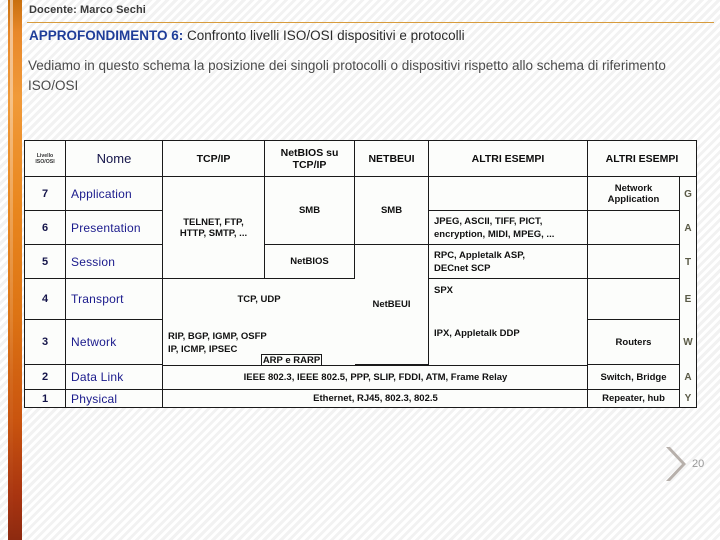 This screenshot has width=720, height=540. Describe the element at coordinates (688, 377) in the screenshot. I see `gateway-letter-a-5: A` at that location.